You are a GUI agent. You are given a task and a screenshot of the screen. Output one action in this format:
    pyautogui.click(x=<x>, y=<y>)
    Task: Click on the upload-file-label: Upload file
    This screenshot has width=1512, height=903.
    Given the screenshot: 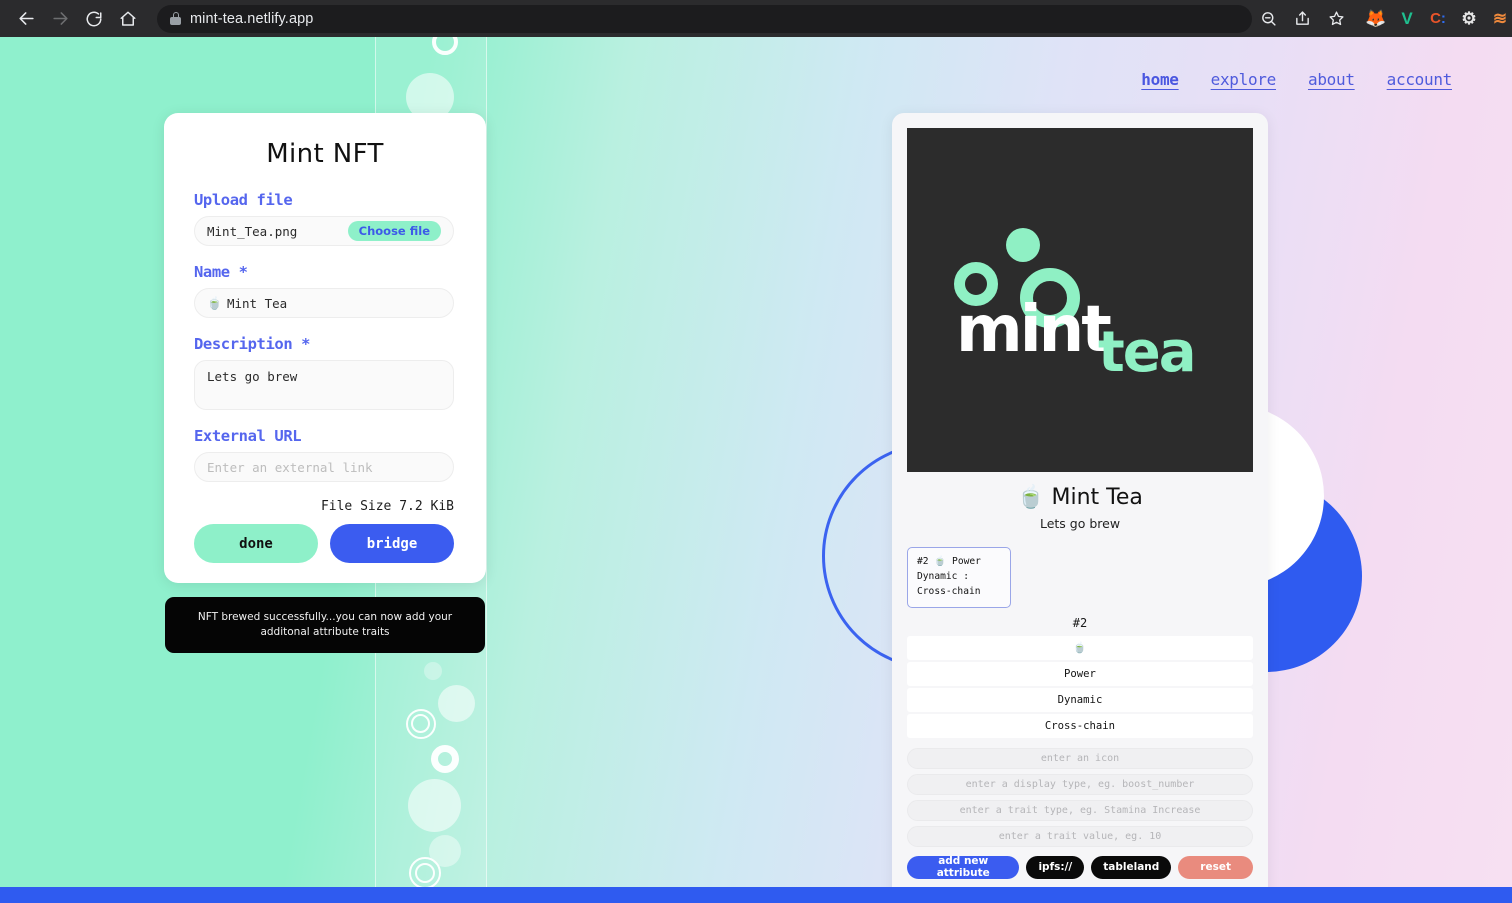 What is the action you would take?
    pyautogui.click(x=243, y=200)
    